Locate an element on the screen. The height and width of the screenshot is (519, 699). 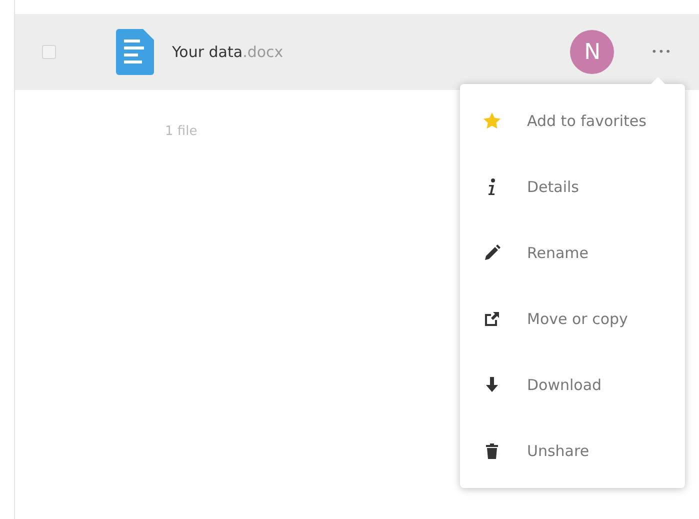
document-icon is located at coordinates (135, 52).